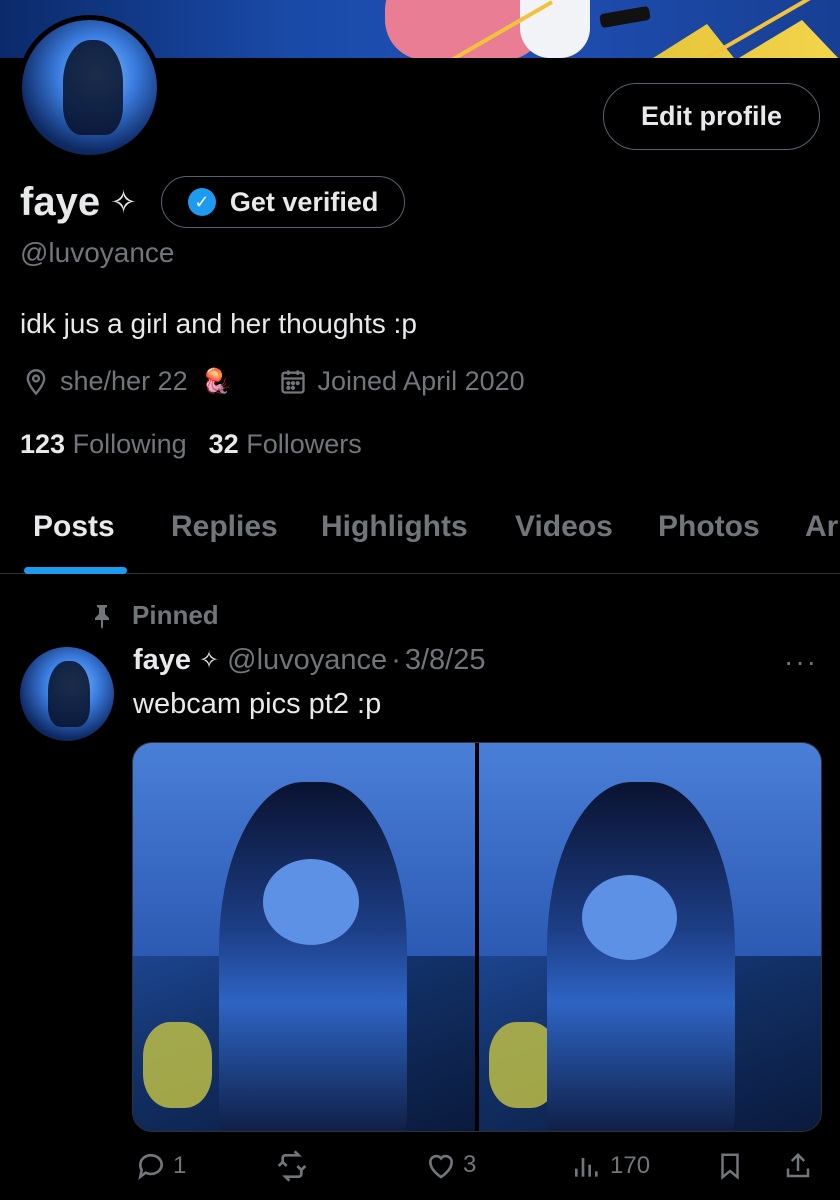  I want to click on get-verified-button: ✓ Get verified, so click(283, 202).